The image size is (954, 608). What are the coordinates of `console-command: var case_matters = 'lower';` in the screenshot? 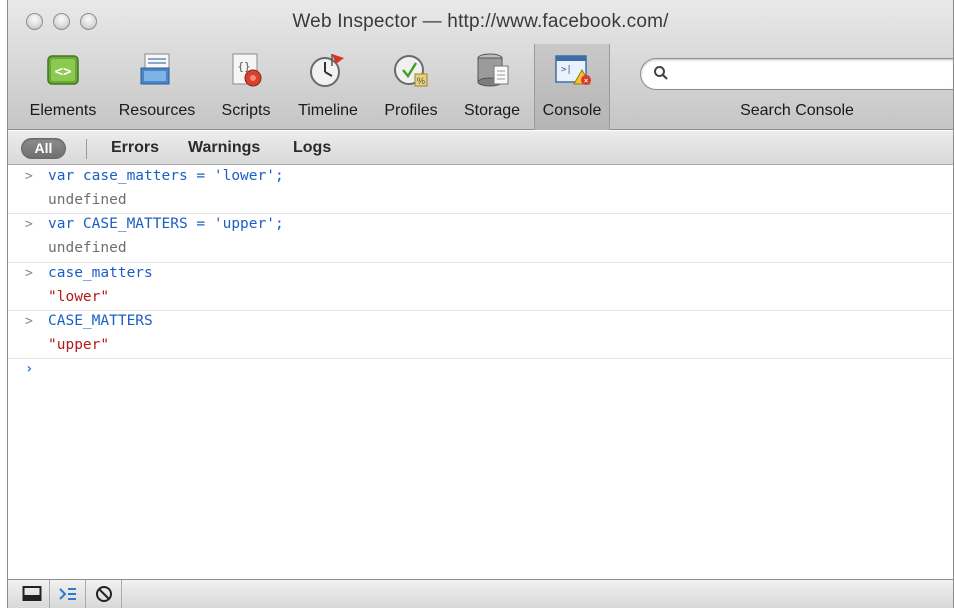 It's located at (166, 176).